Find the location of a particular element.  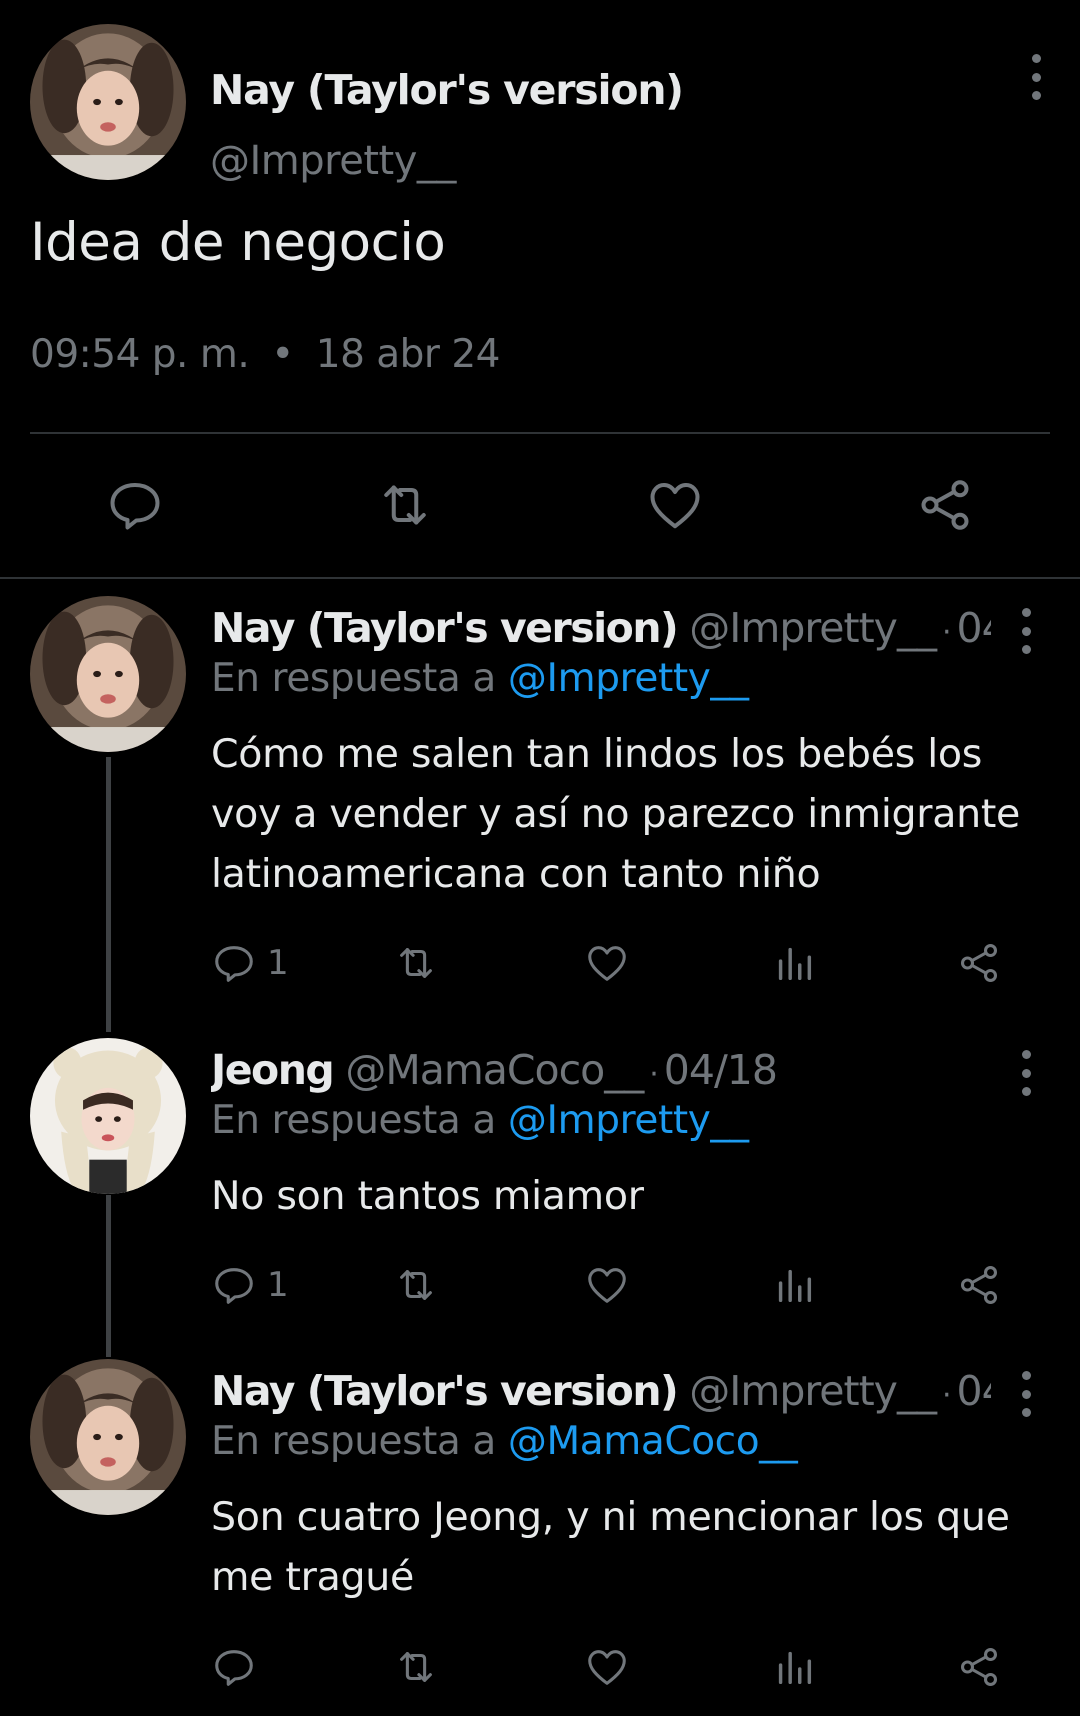

reply-date: 04/18 is located at coordinates (720, 1070).